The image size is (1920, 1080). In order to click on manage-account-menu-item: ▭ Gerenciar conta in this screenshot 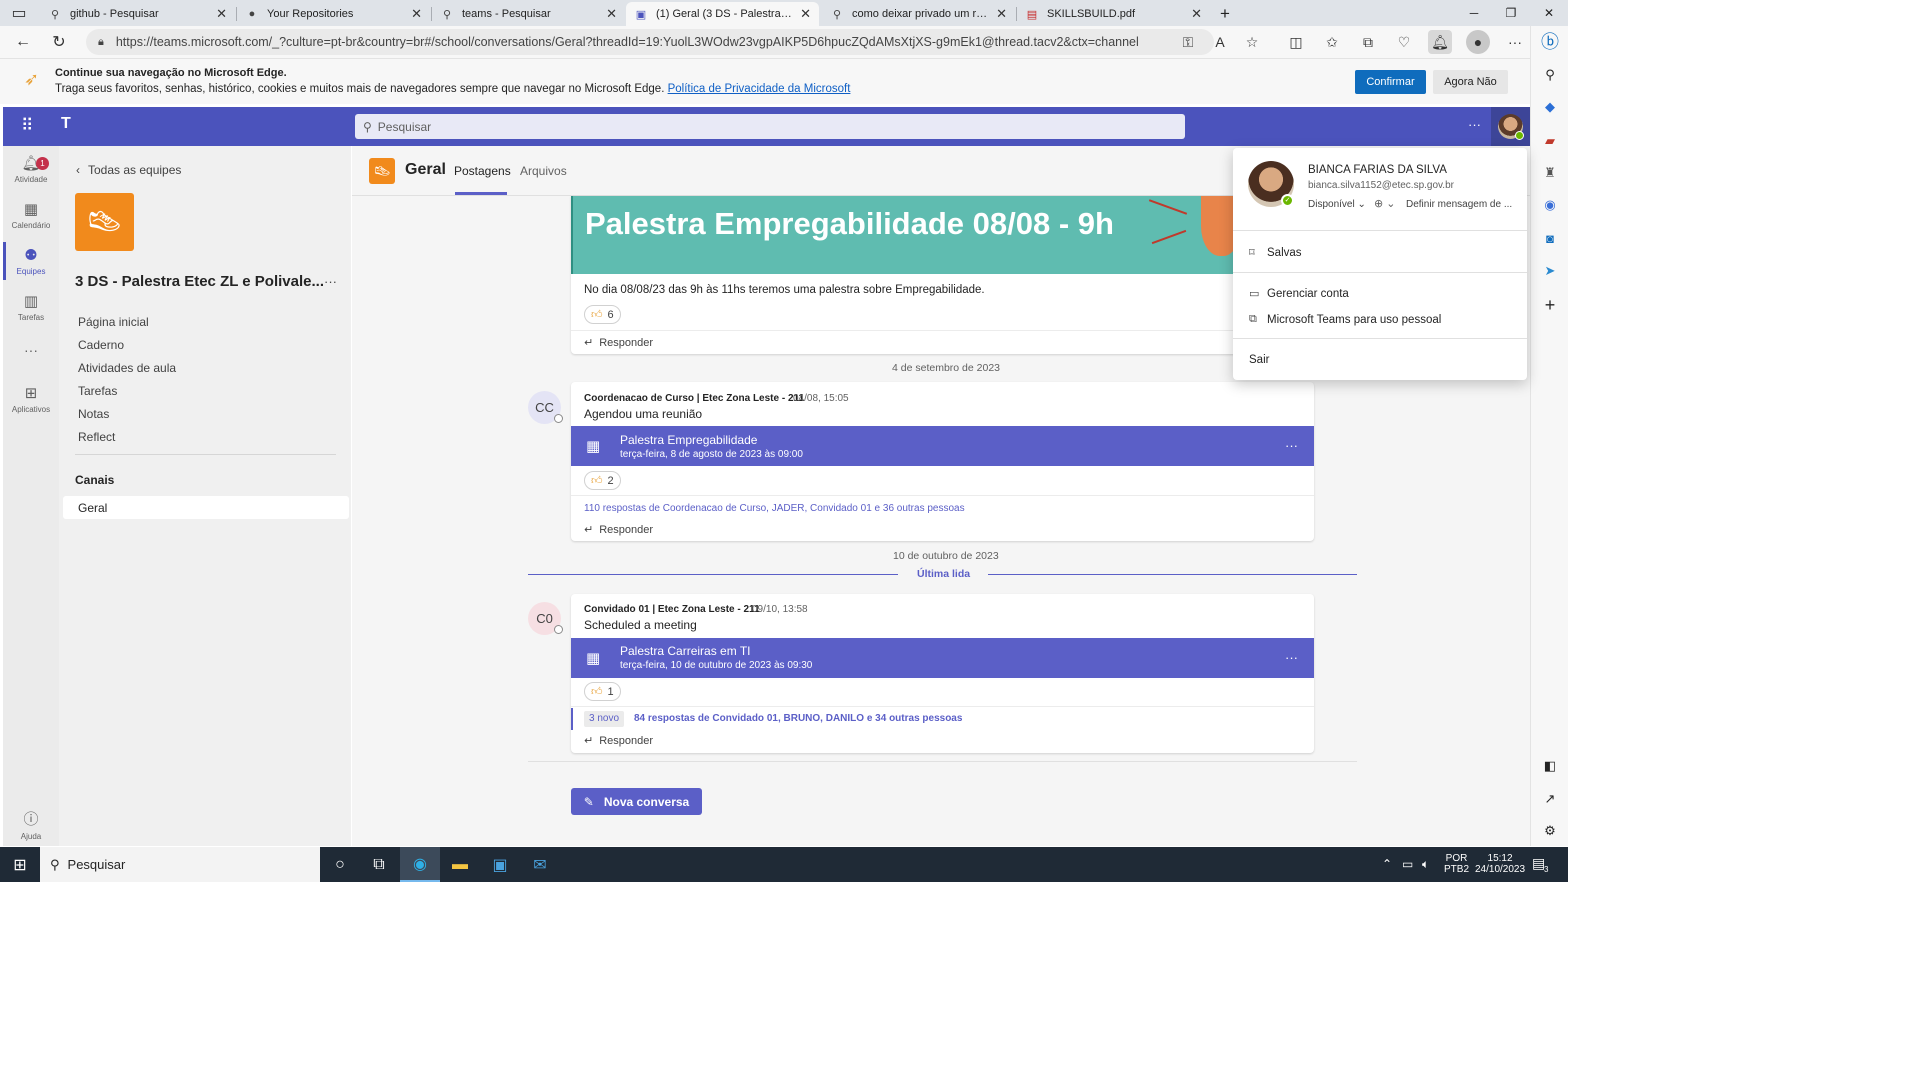, I will do `click(1299, 294)`.